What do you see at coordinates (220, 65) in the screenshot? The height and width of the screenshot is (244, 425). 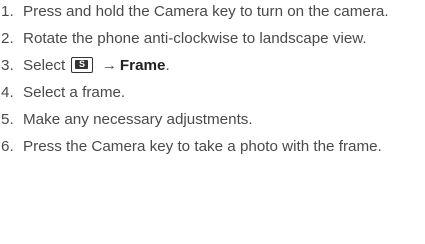 I see `step-text: Select S → Frame.` at bounding box center [220, 65].